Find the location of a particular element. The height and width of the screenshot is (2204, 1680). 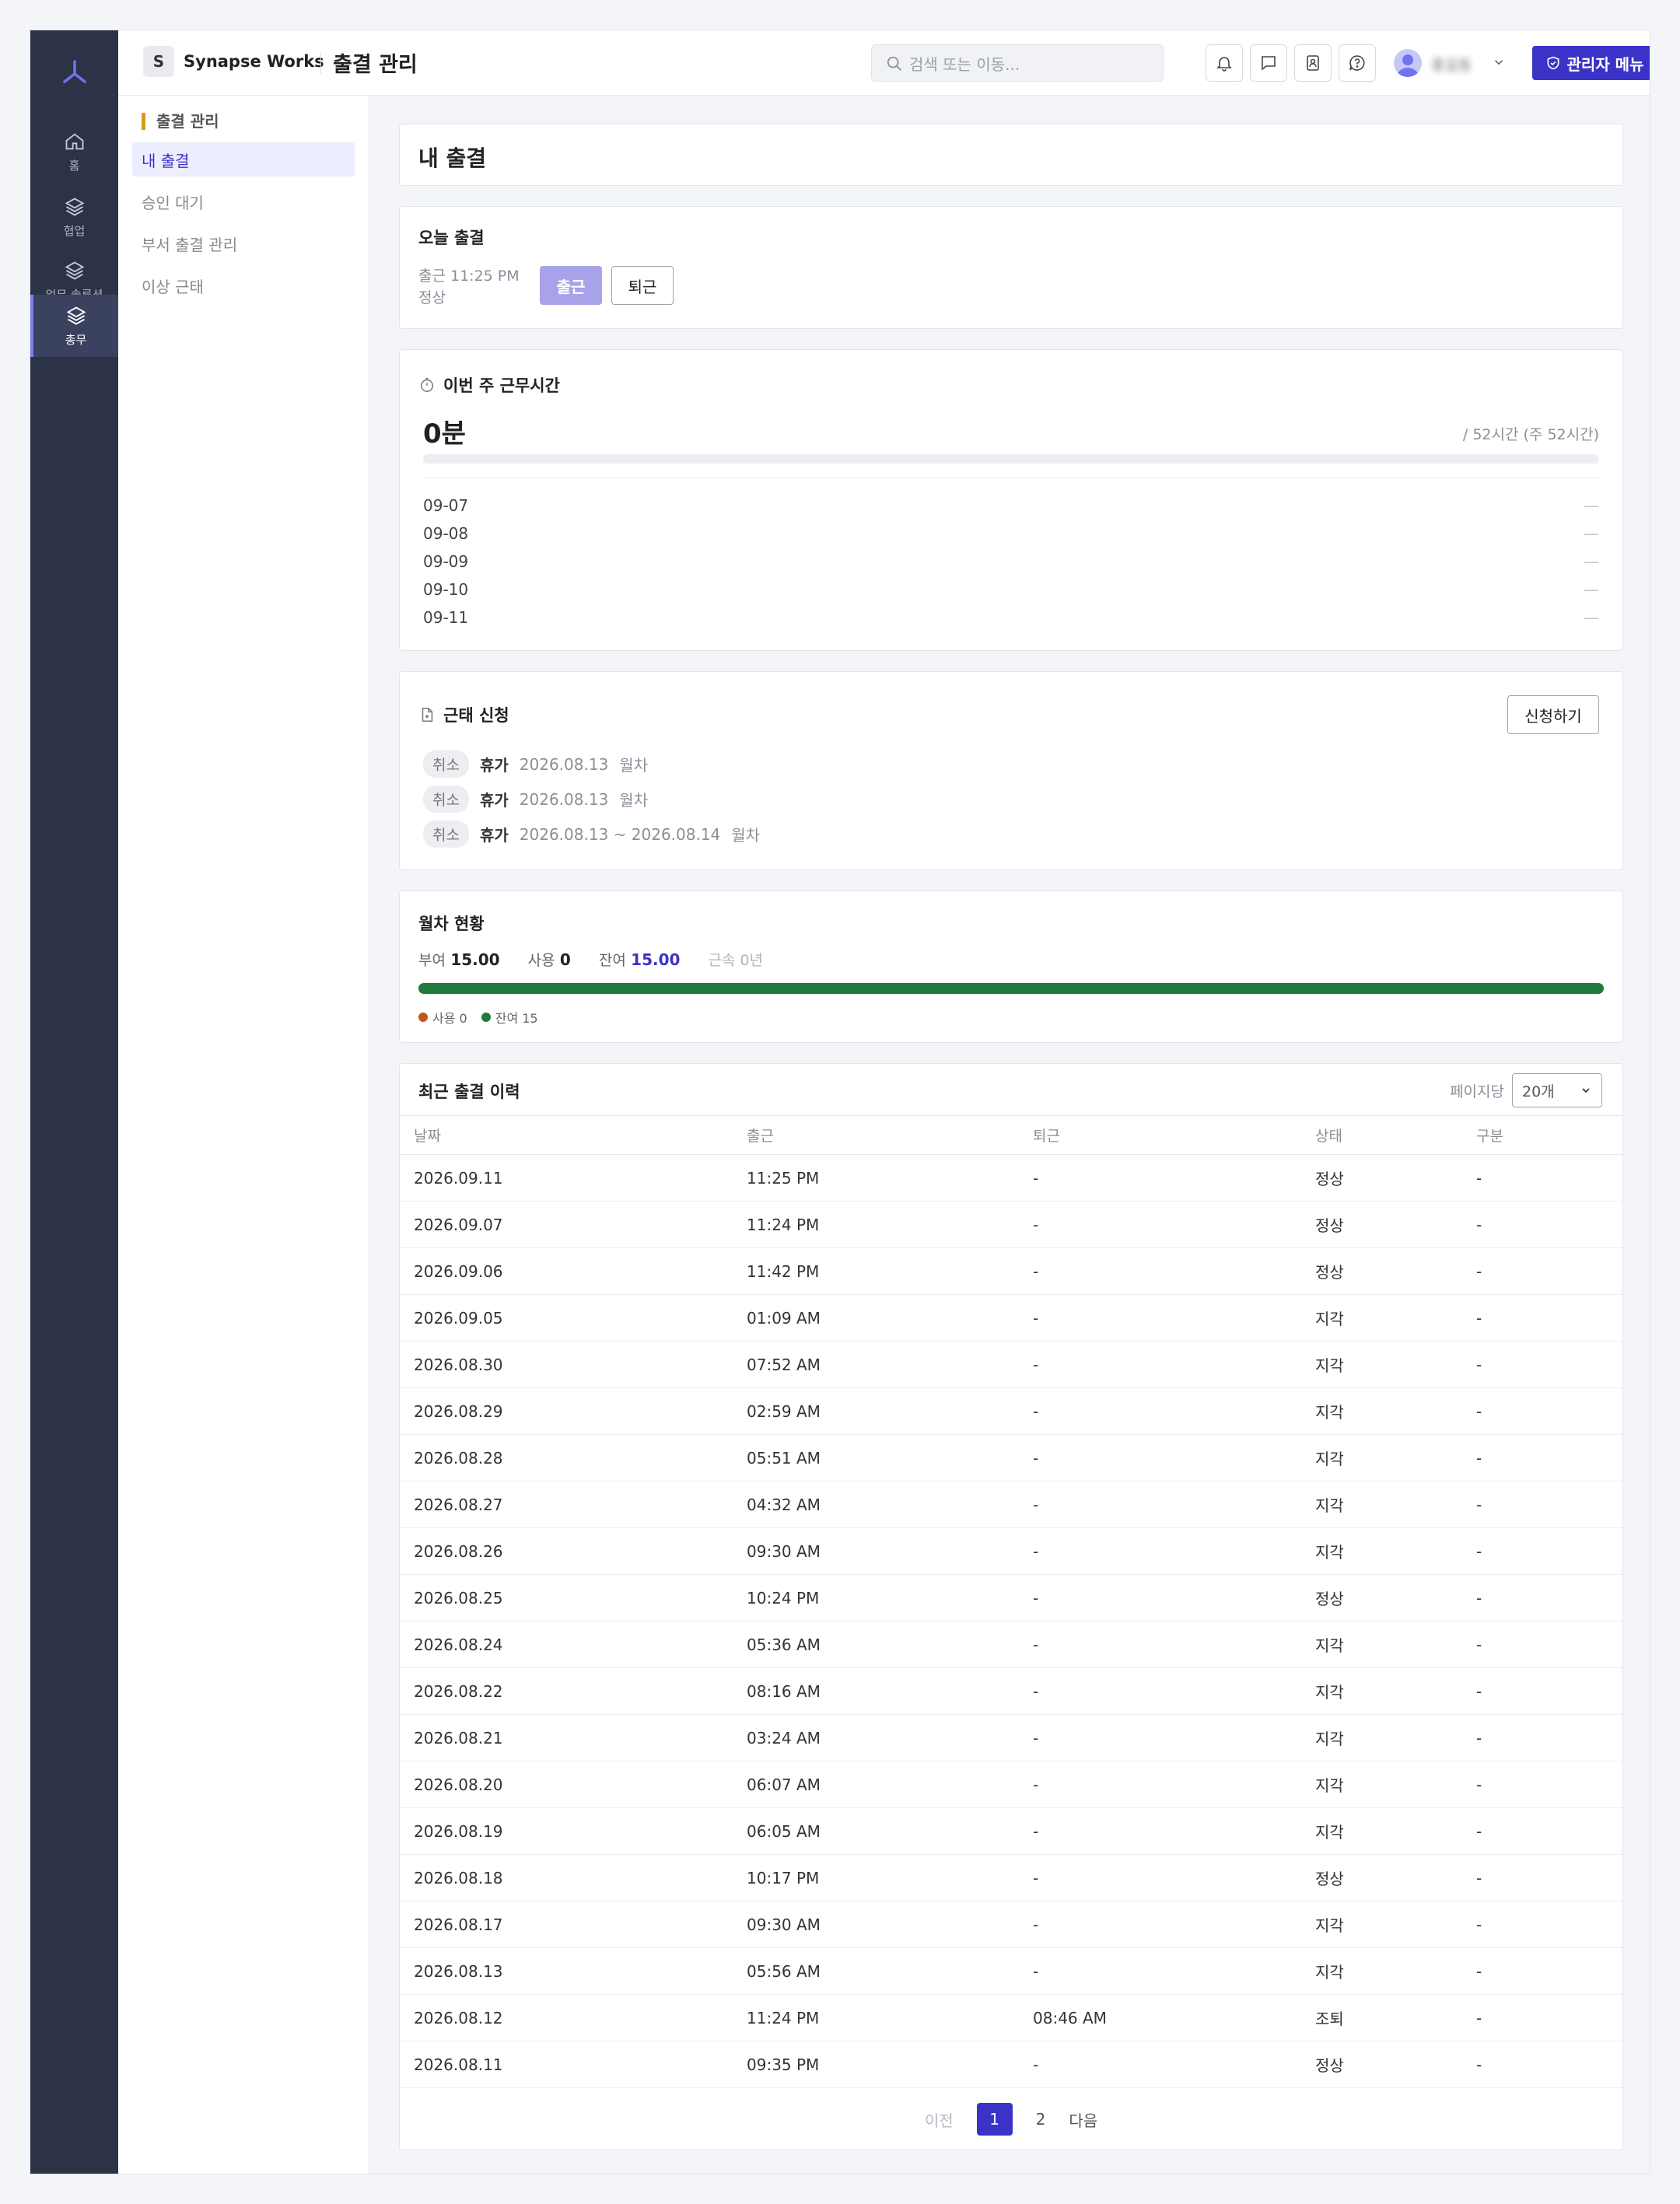

search-icon is located at coordinates (894, 63).